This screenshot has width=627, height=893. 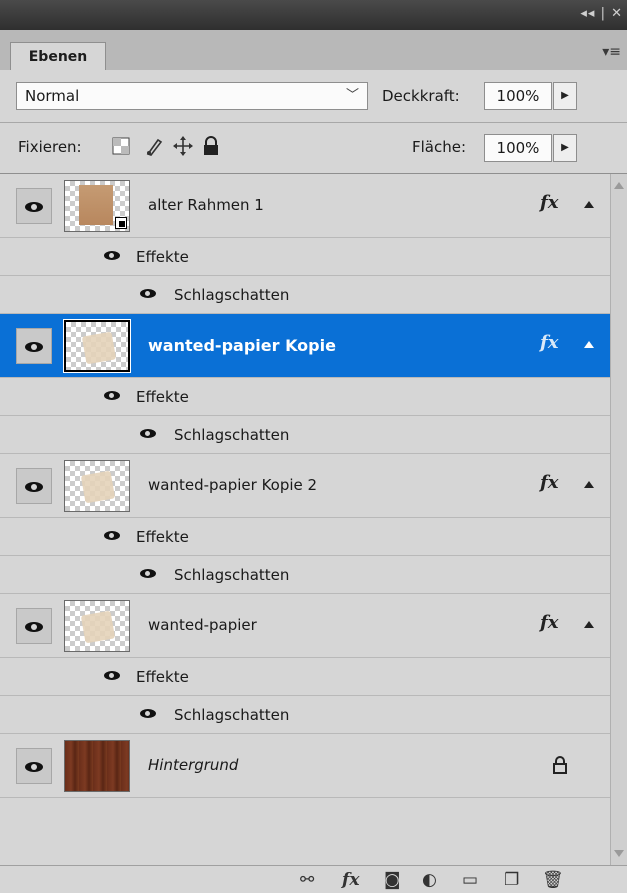 I want to click on delete-layer-icon: 🗑, so click(x=553, y=880).